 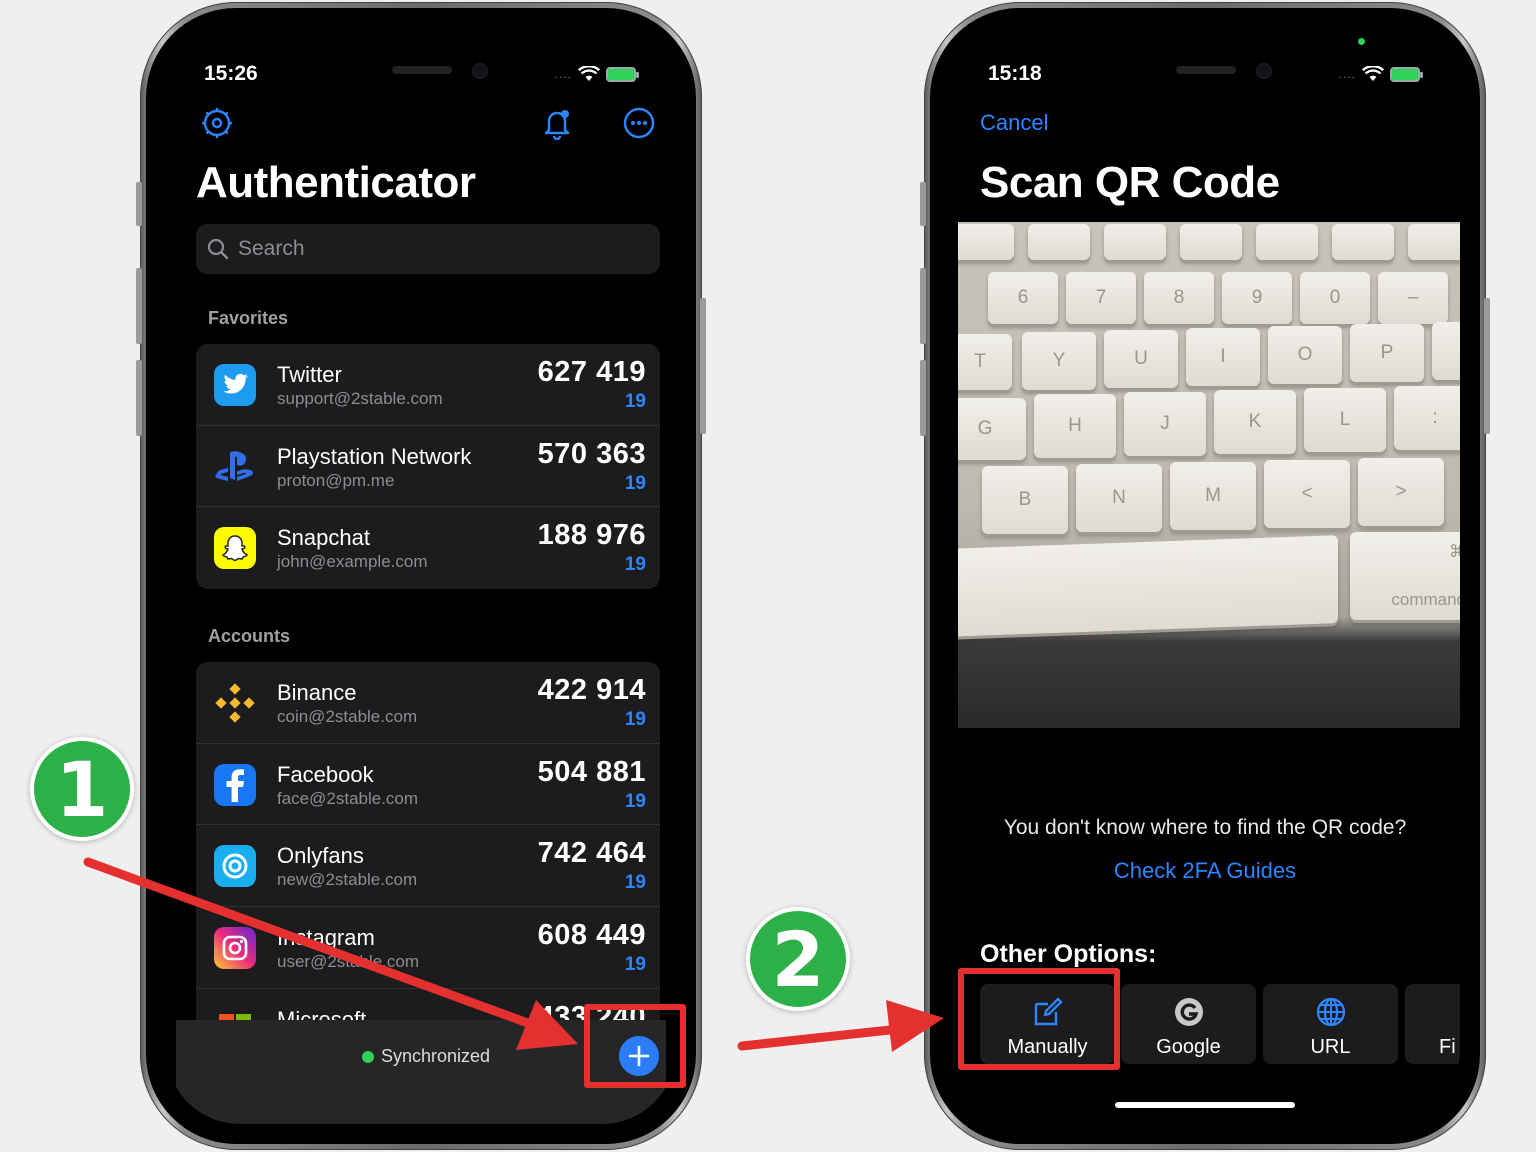 What do you see at coordinates (1141, 359) in the screenshot?
I see `key: U` at bounding box center [1141, 359].